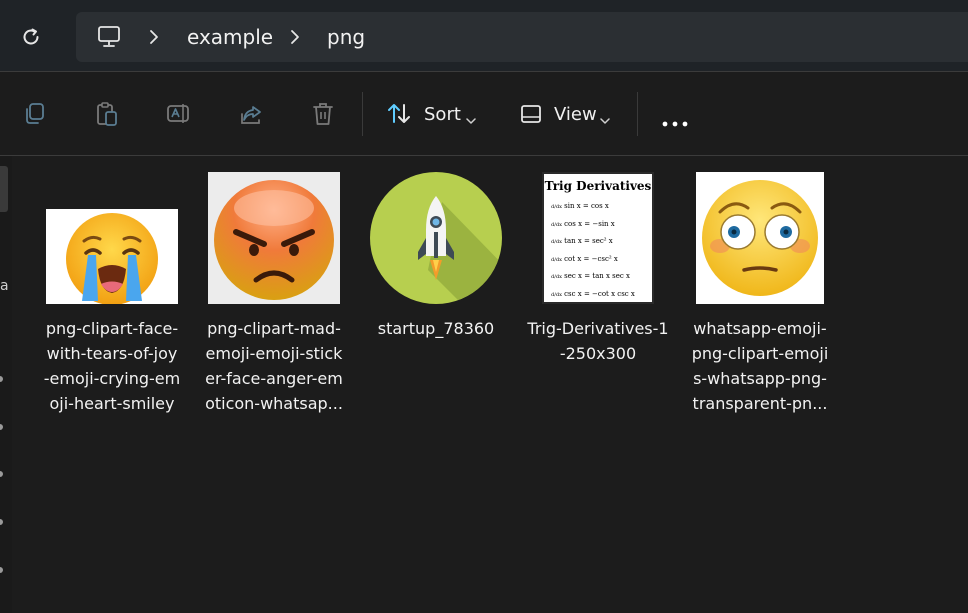 This screenshot has height=613, width=968. Describe the element at coordinates (230, 37) in the screenshot. I see `breadcrumb-item-example: example` at that location.